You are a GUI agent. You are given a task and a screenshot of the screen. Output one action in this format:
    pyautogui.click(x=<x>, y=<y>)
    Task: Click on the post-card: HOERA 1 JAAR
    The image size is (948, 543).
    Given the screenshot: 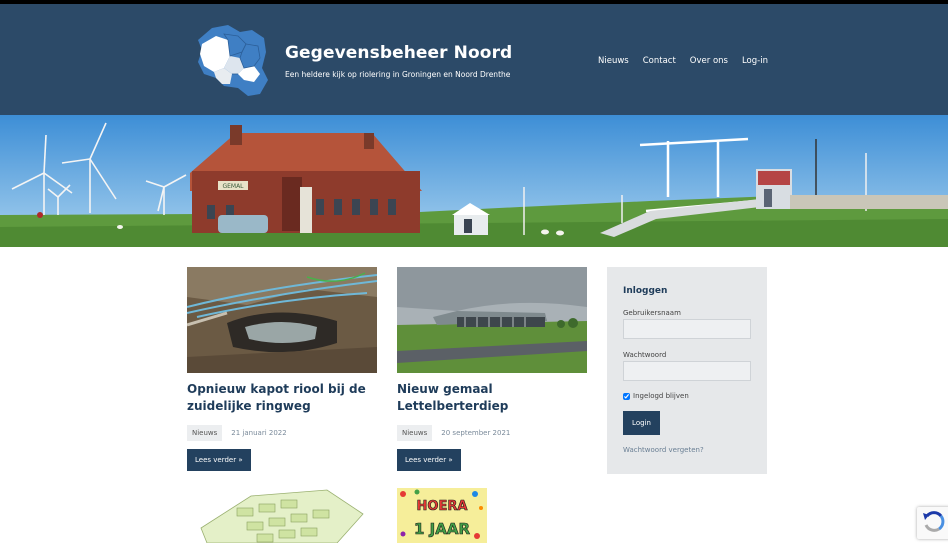 What is the action you would take?
    pyautogui.click(x=442, y=515)
    